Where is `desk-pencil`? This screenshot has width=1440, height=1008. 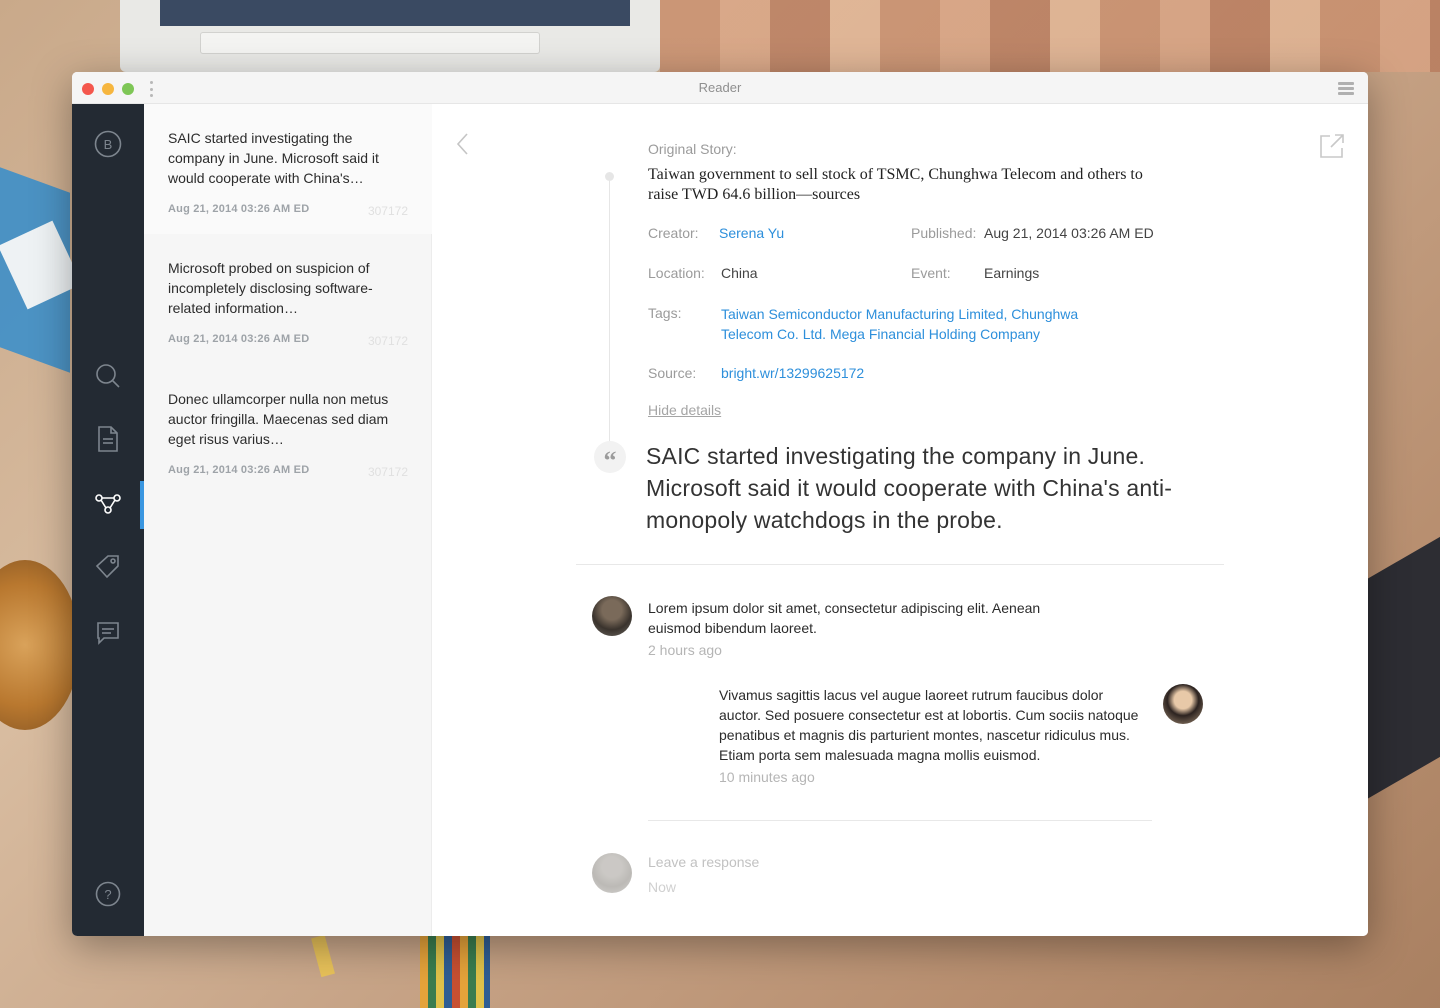 desk-pencil is located at coordinates (323, 956).